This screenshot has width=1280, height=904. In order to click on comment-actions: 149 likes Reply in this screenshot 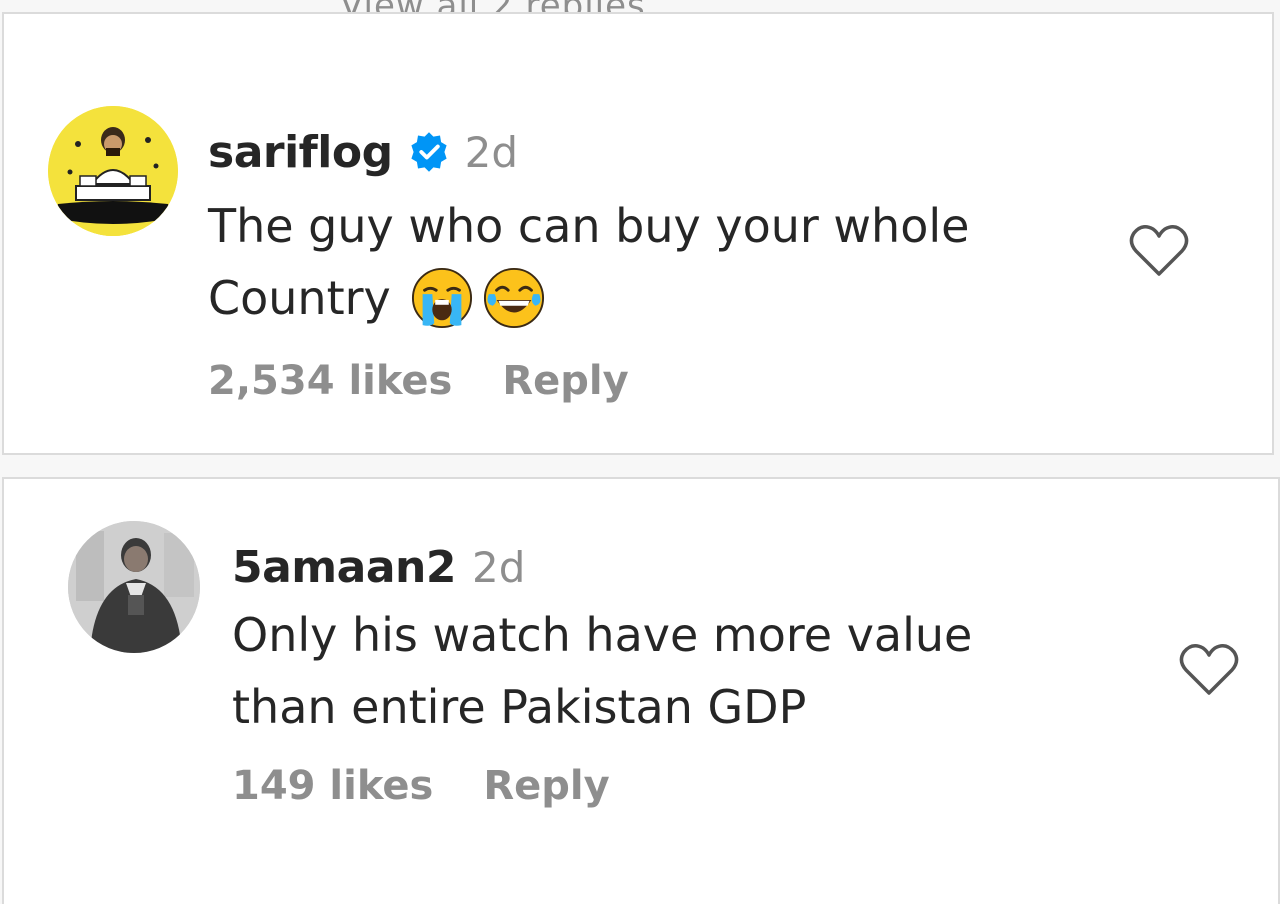, I will do `click(421, 786)`.